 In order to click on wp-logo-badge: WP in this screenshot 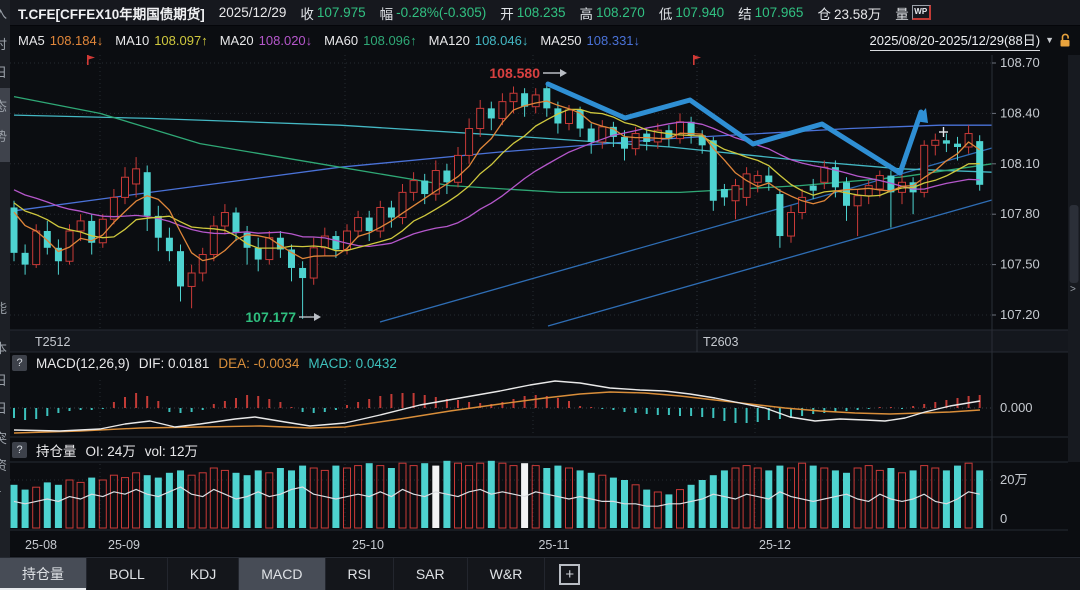, I will do `click(921, 12)`.